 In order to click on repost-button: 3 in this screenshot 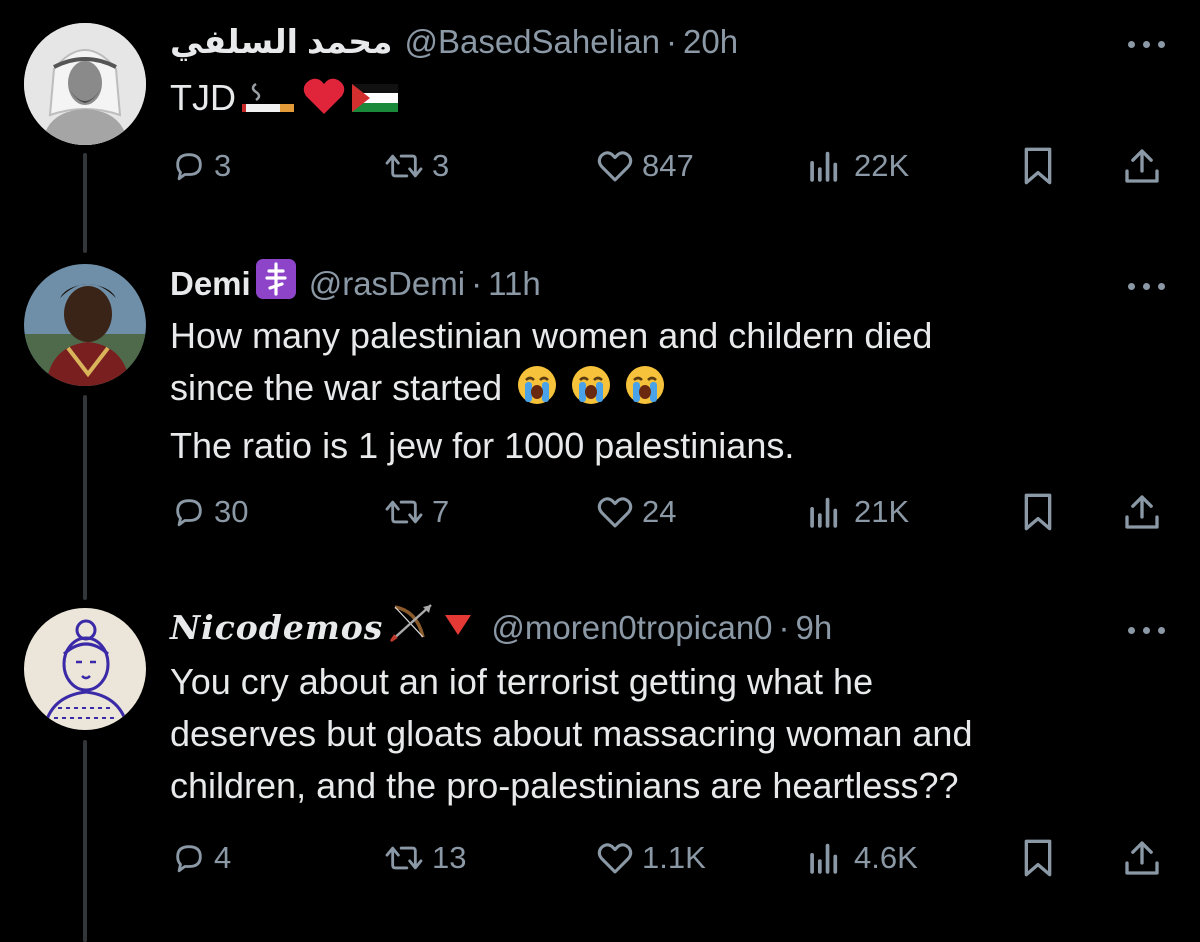, I will do `click(416, 166)`.